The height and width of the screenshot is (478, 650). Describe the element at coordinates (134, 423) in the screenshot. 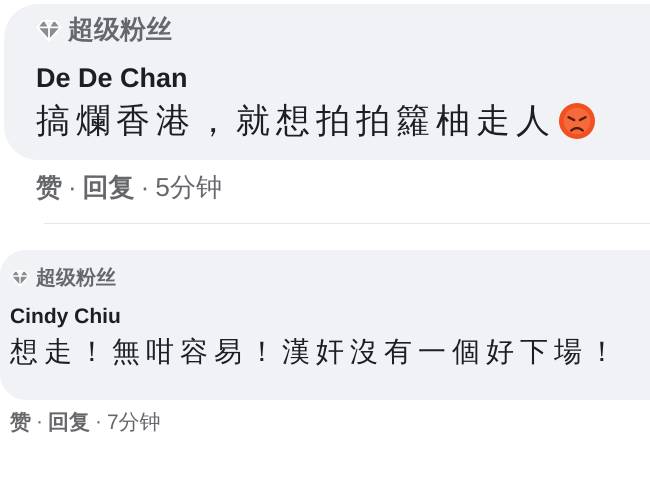

I see `timestamp: 7分钟` at that location.